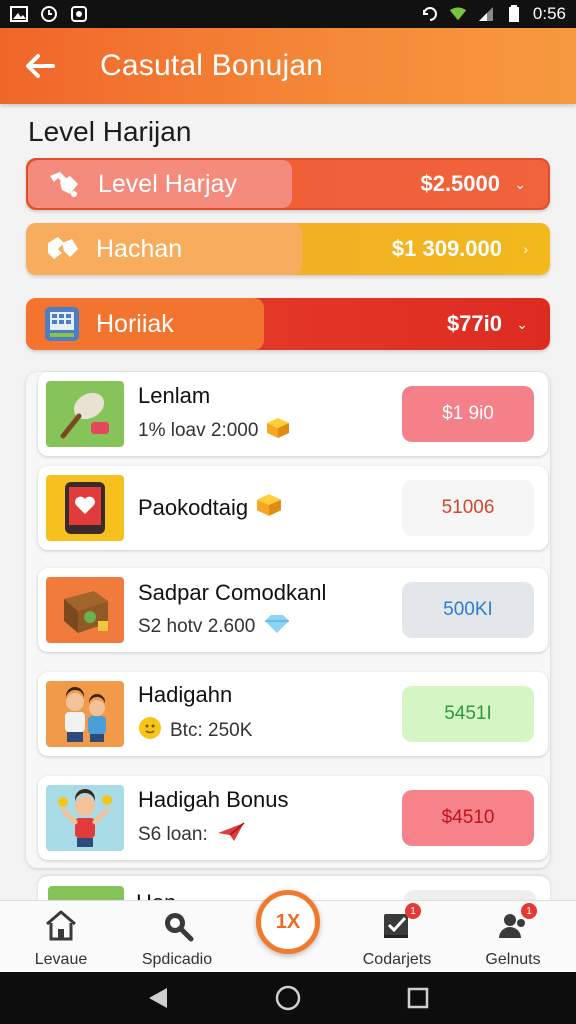 This screenshot has height=1024, width=576. I want to click on list-item: Hadigah Bonus S6 loan: $4510, so click(293, 818).